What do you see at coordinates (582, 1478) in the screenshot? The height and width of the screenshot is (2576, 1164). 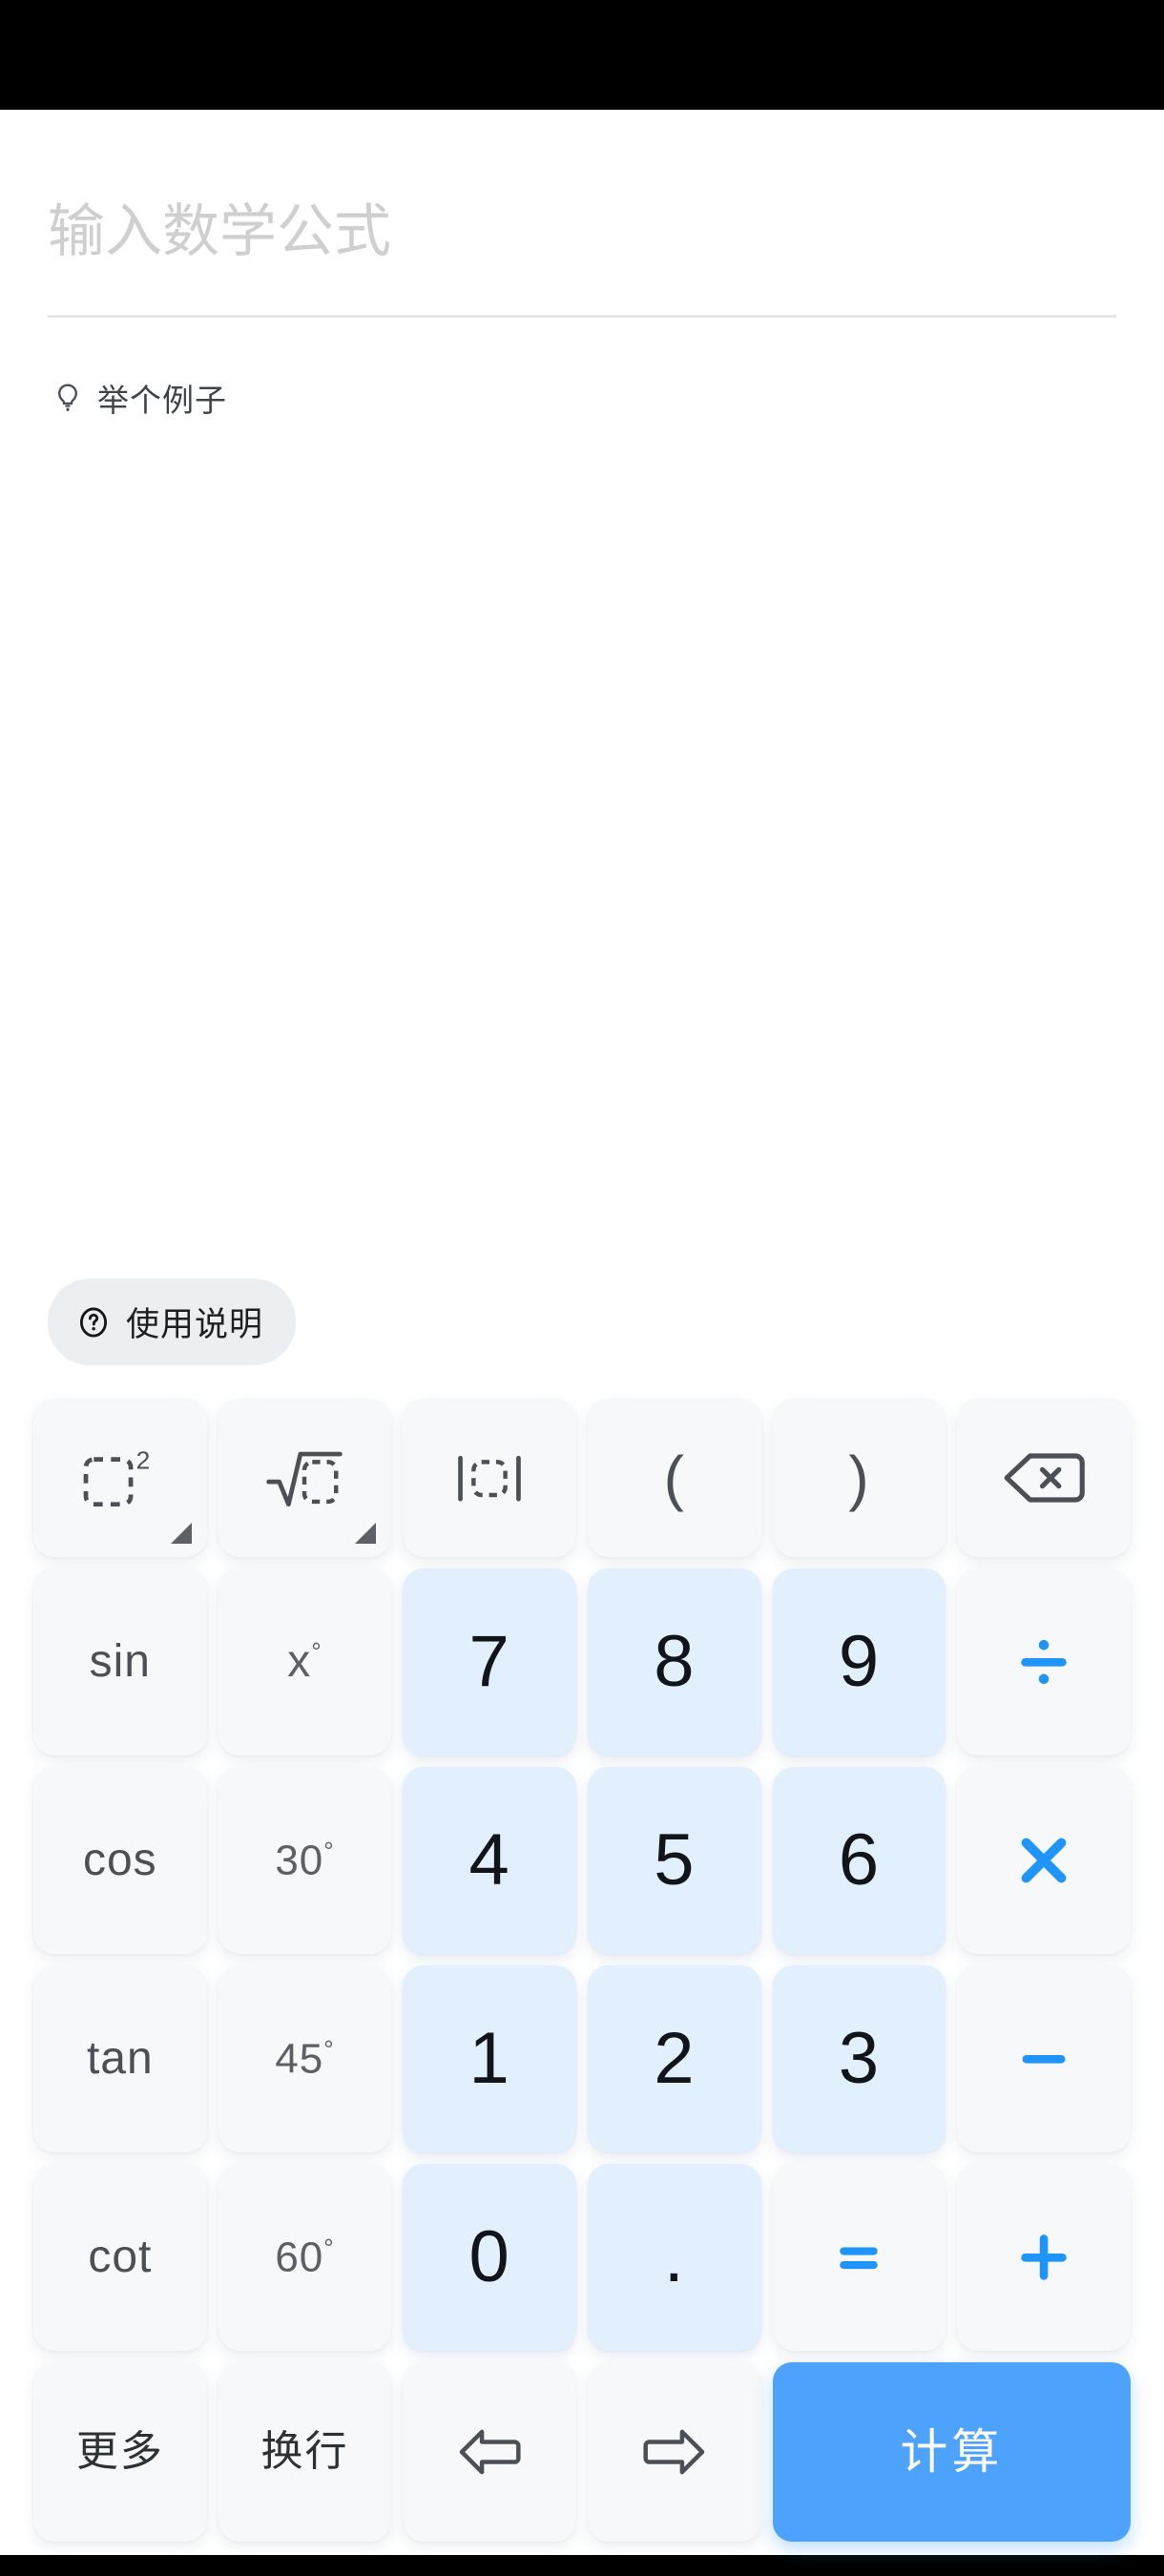 I see `keypad-row-functions: 2 ()` at bounding box center [582, 1478].